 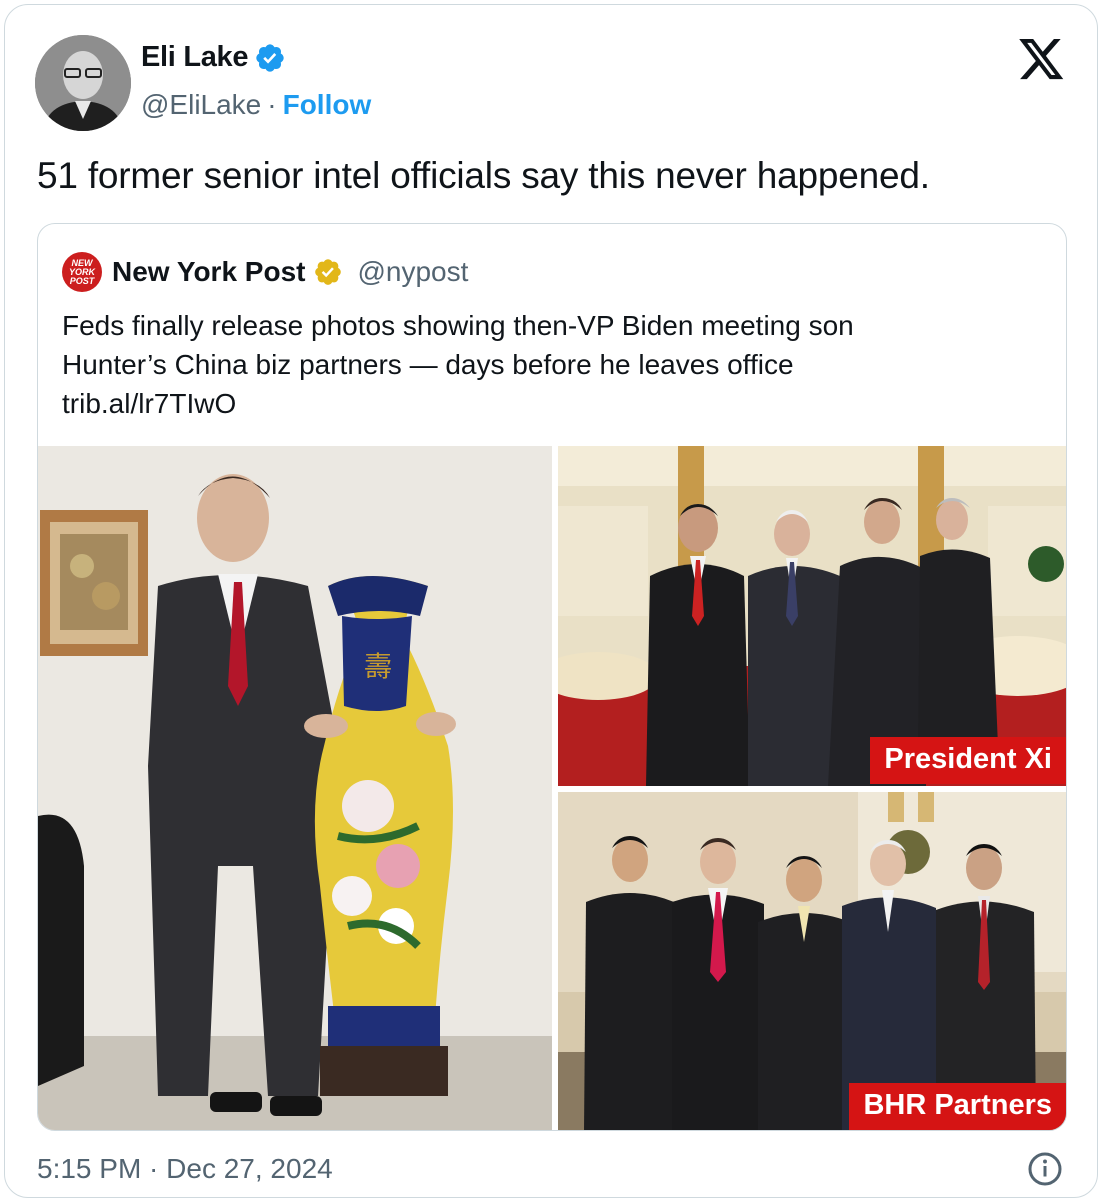 I want to click on tweet-timestamp: 5:15 PM · Dec 27, 2024, so click(x=185, y=1169).